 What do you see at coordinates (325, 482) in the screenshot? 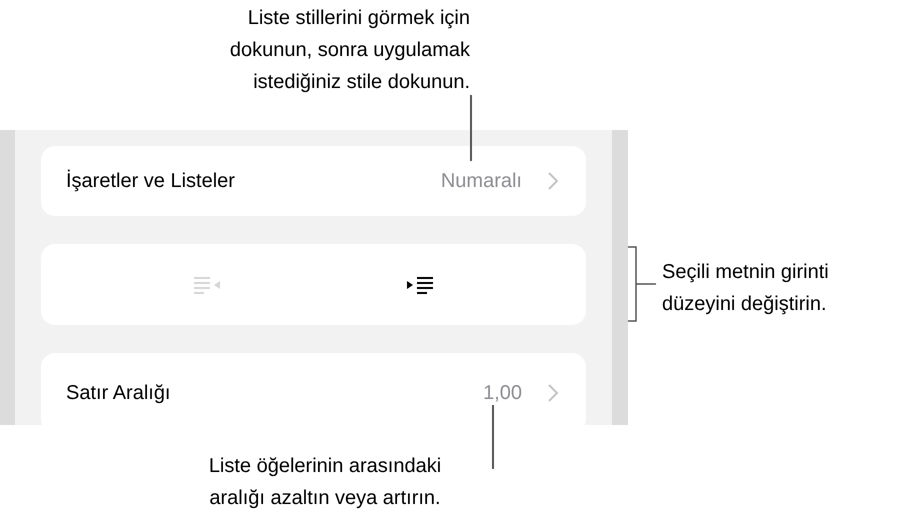
I see `callout-text: Liste öğelerinin arasındaki aralığı azaltın veya artırın.` at bounding box center [325, 482].